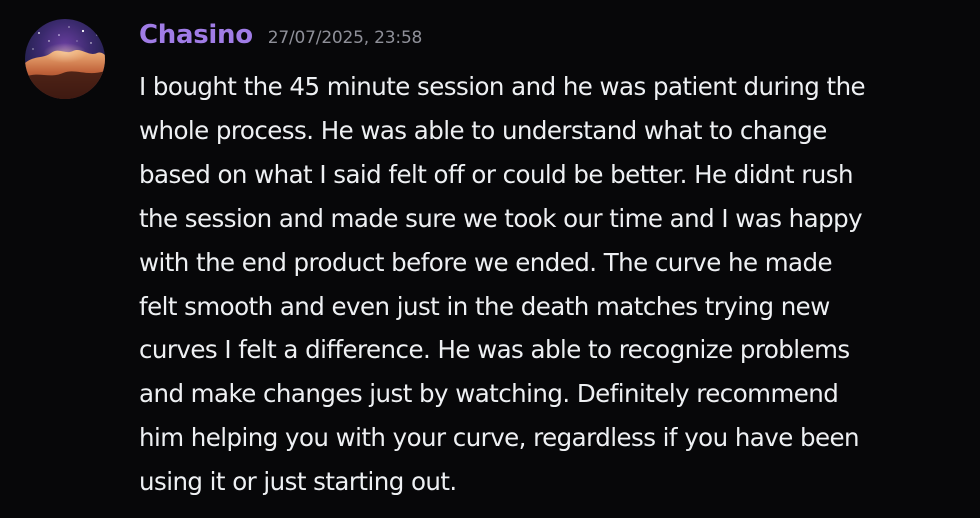  I want to click on avatar, so click(65, 59).